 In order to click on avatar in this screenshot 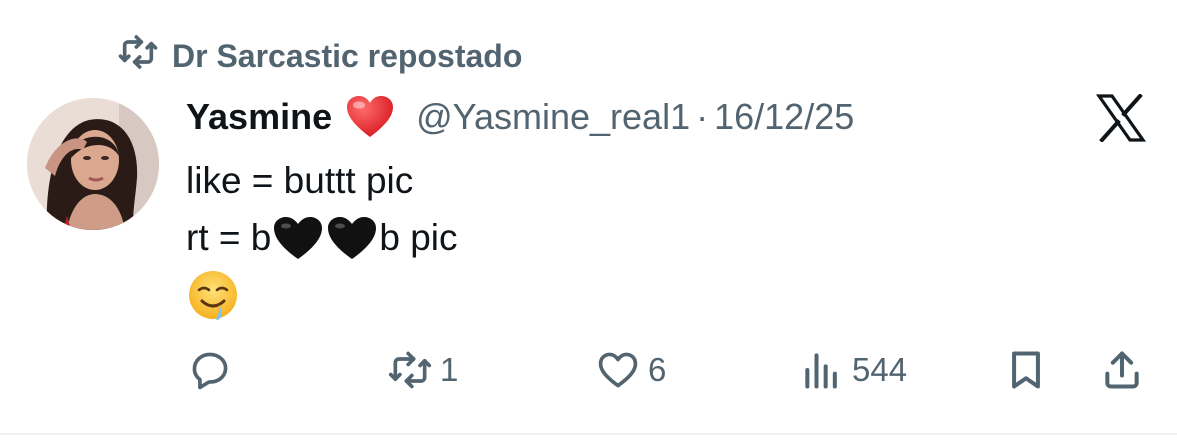, I will do `click(93, 164)`.